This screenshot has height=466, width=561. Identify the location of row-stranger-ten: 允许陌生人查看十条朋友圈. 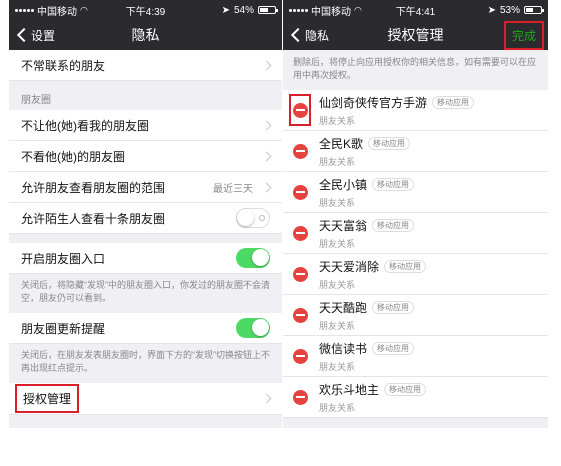
(145, 218).